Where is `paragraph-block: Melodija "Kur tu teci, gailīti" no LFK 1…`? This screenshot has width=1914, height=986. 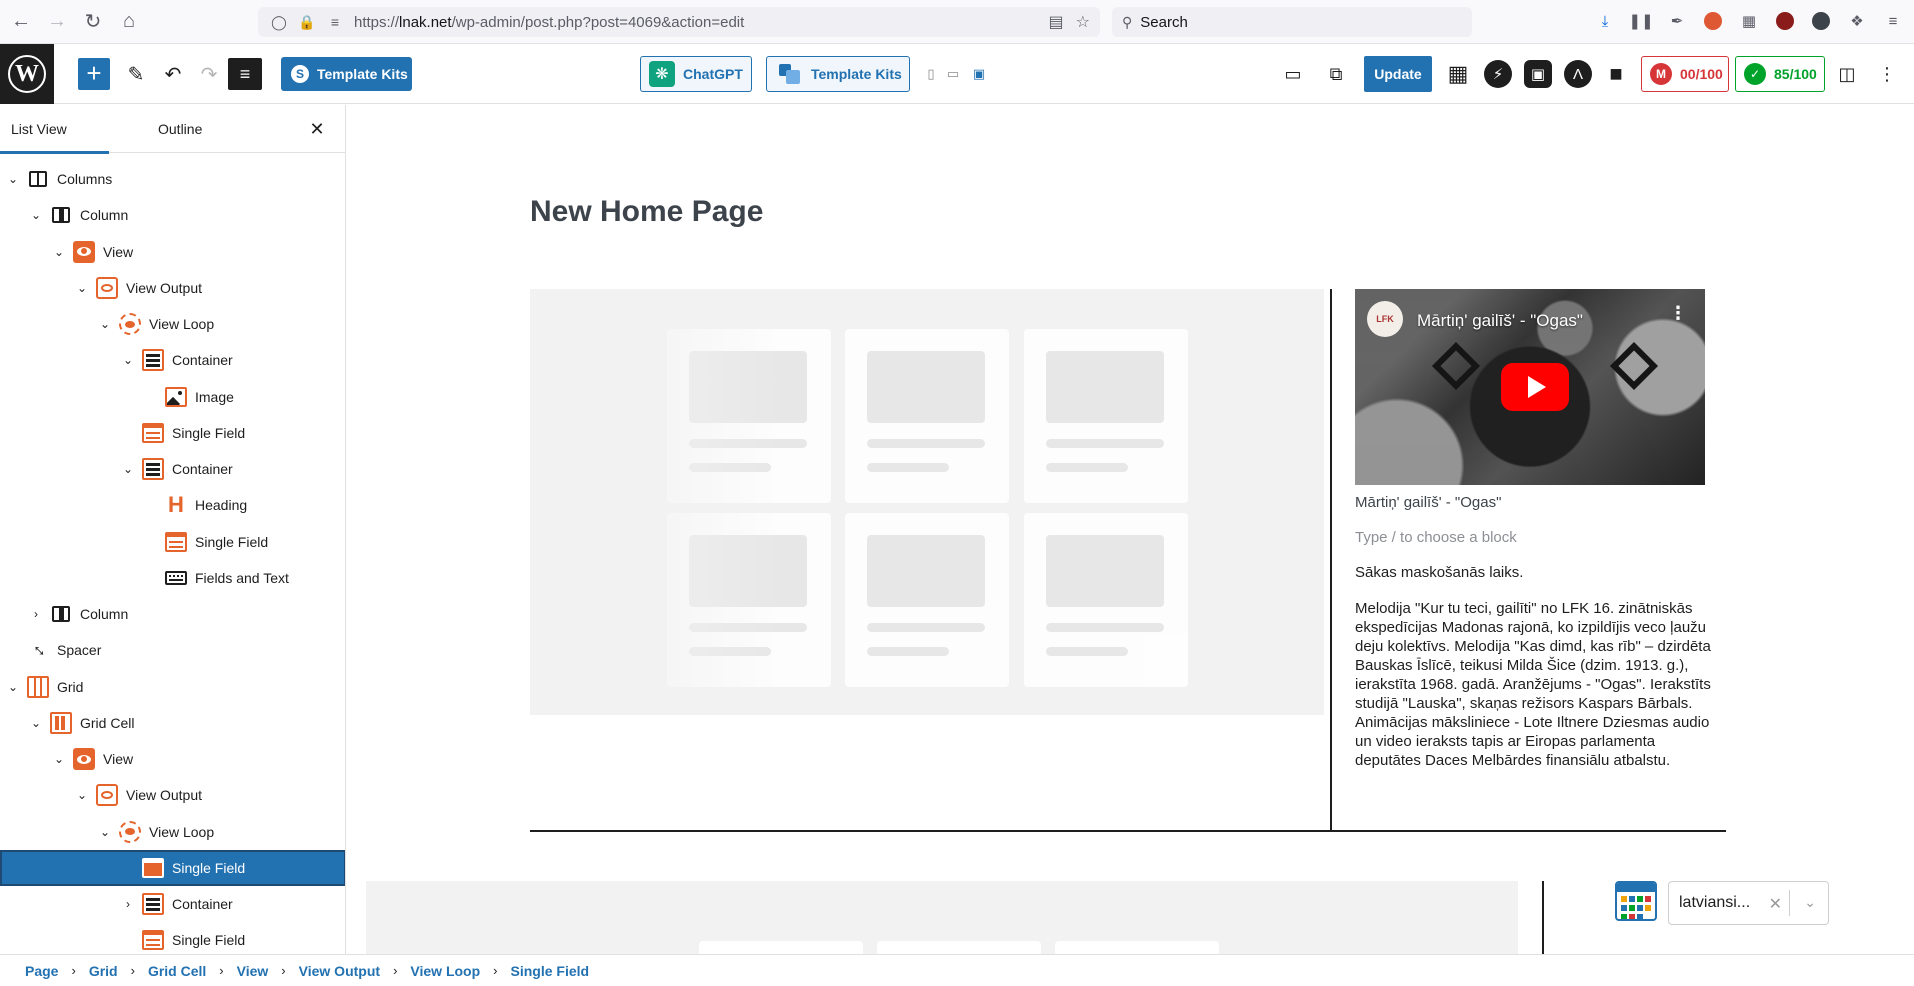 paragraph-block: Melodija "Kur tu teci, gailīti" no LFK 1… is located at coordinates (1540, 684).